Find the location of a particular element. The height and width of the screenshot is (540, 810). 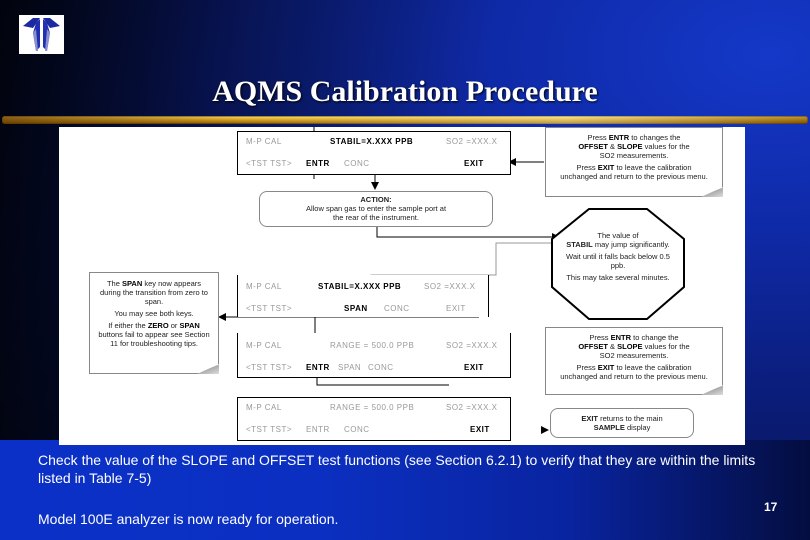

note1-text: values for the is located at coordinates (666, 146).